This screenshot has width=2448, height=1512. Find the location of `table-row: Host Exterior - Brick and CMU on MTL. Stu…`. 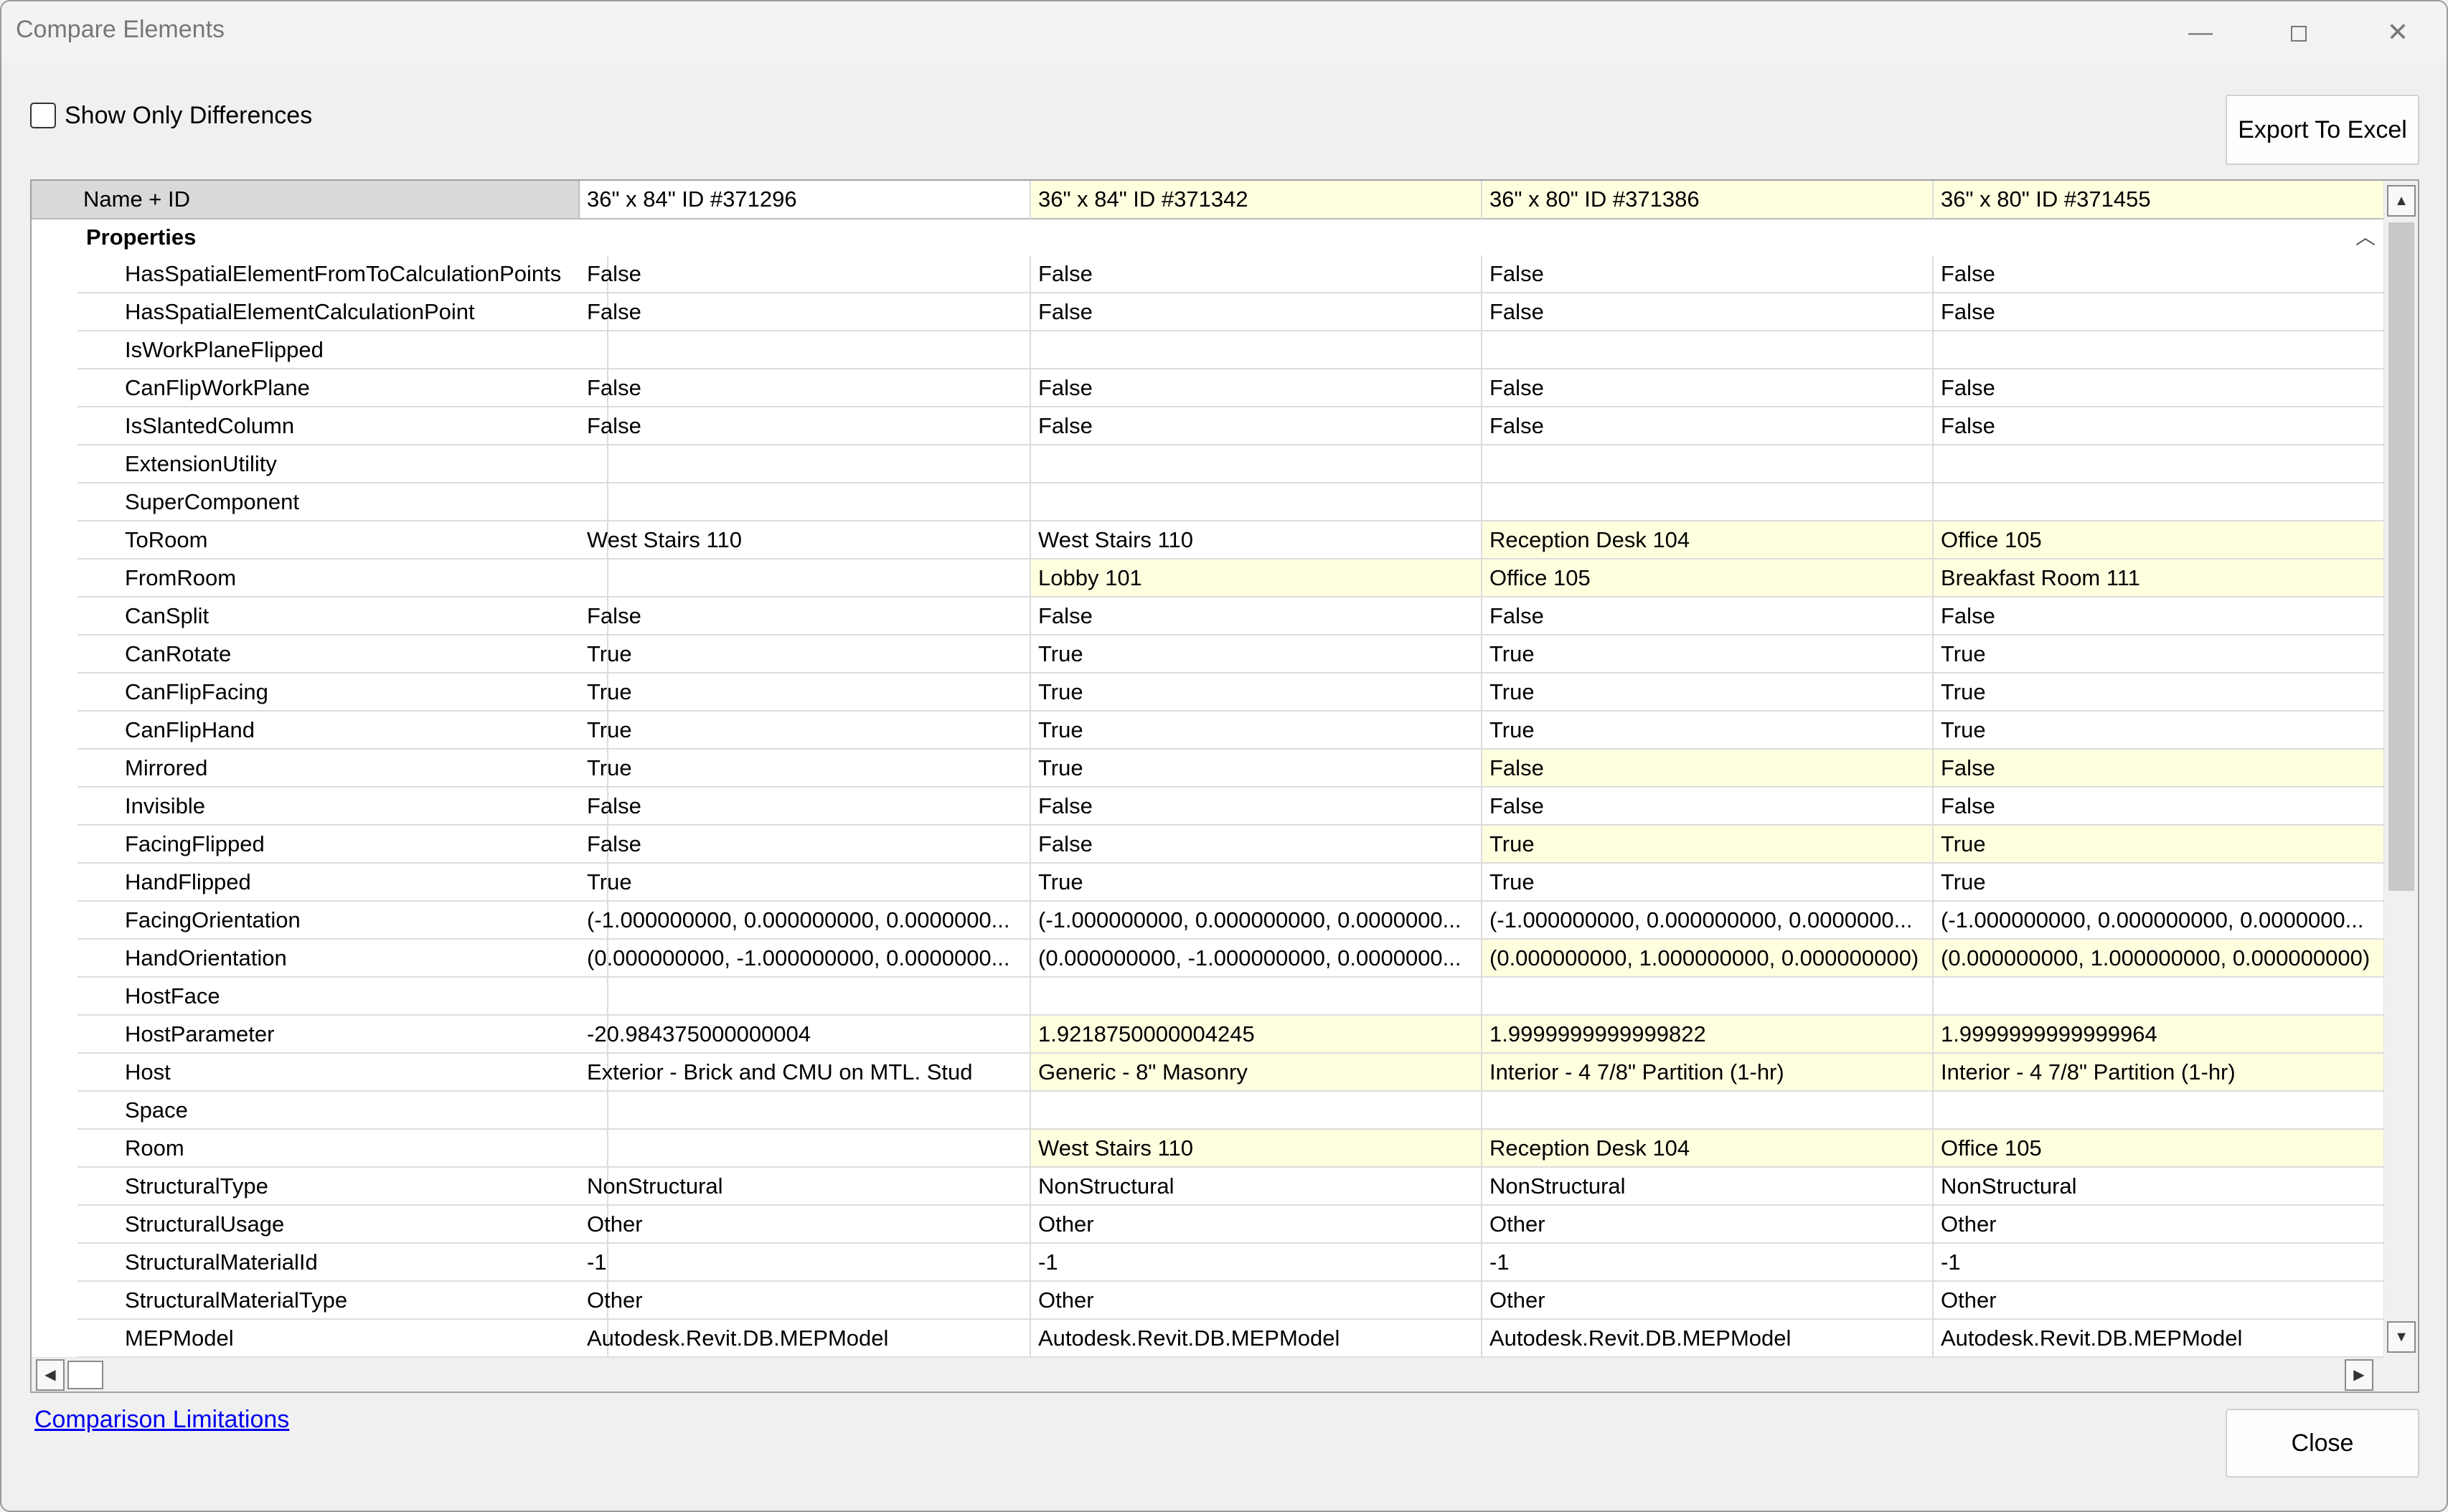

table-row: Host Exterior - Brick and CMU on MTL. Stu… is located at coordinates (1208, 1073).